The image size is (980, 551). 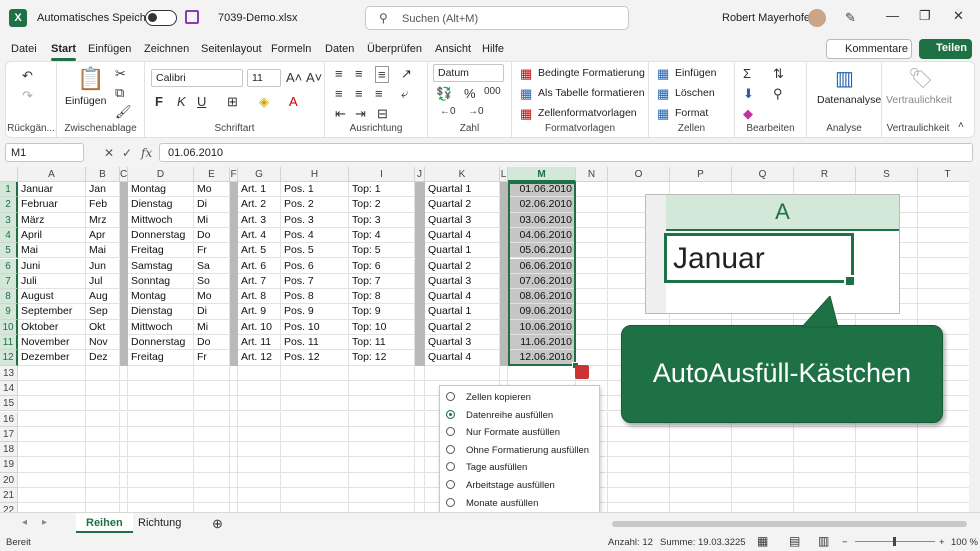 I want to click on vertical-scrollbar, so click(x=974, y=339).